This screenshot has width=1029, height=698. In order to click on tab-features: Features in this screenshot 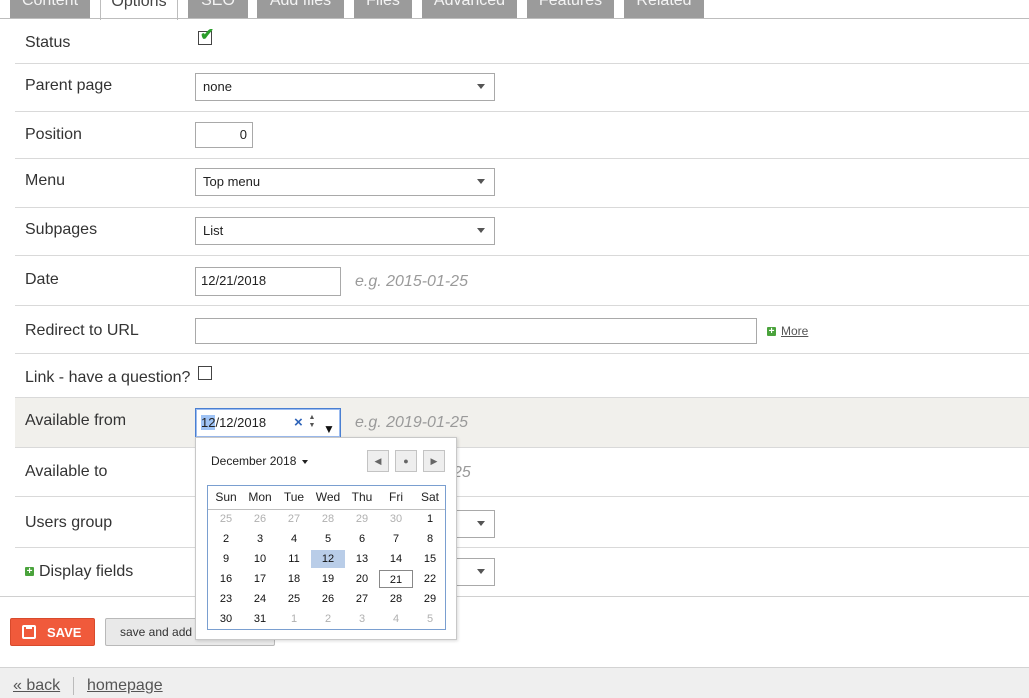, I will do `click(570, 9)`.